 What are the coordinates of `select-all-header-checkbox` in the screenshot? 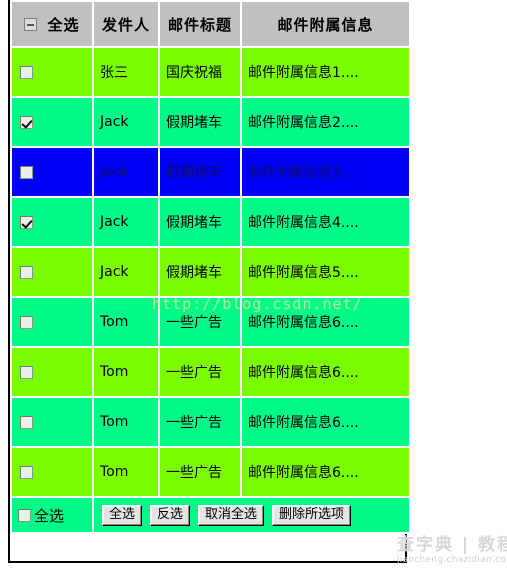 It's located at (31, 24).